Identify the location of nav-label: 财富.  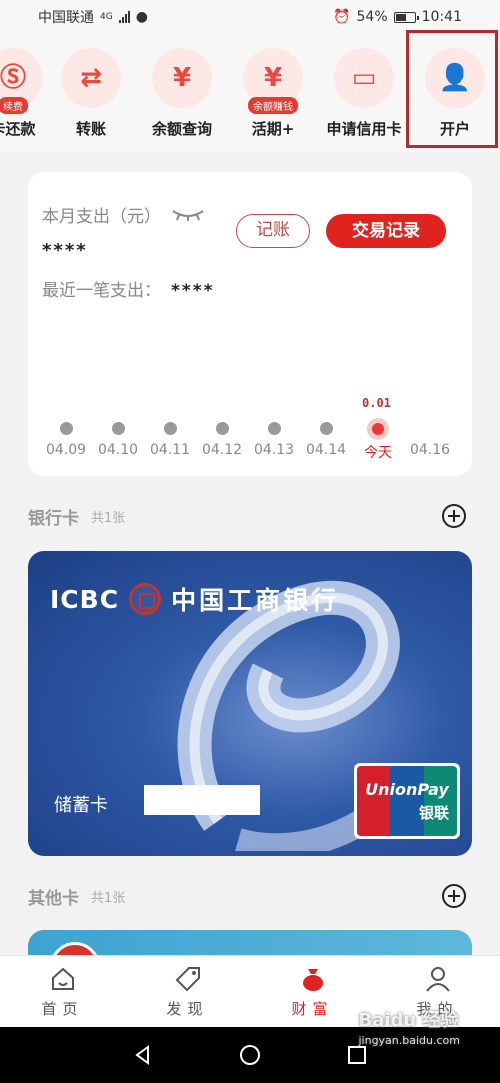
(312, 1009).